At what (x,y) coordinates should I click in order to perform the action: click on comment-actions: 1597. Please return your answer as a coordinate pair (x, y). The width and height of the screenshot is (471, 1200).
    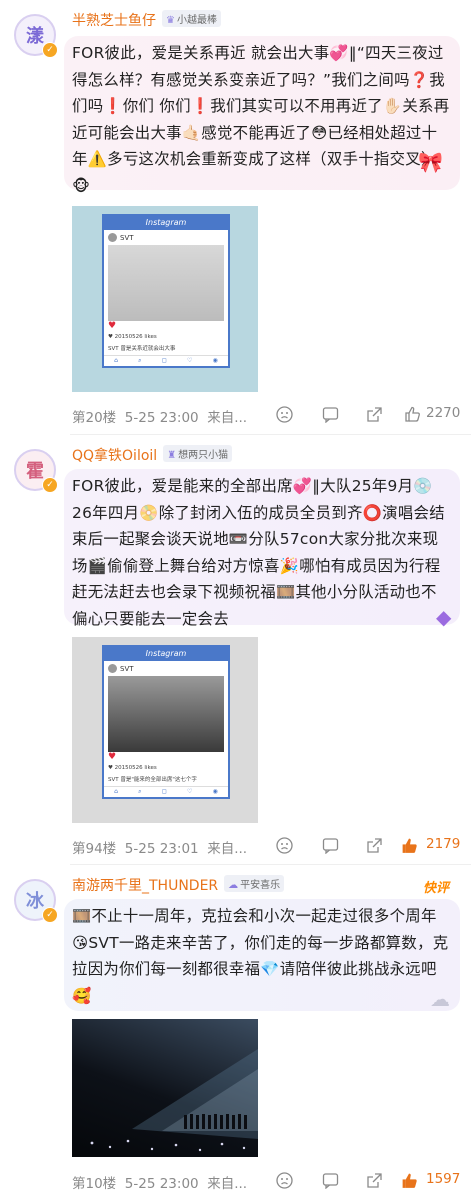
    Looking at the image, I should click on (365, 1181).